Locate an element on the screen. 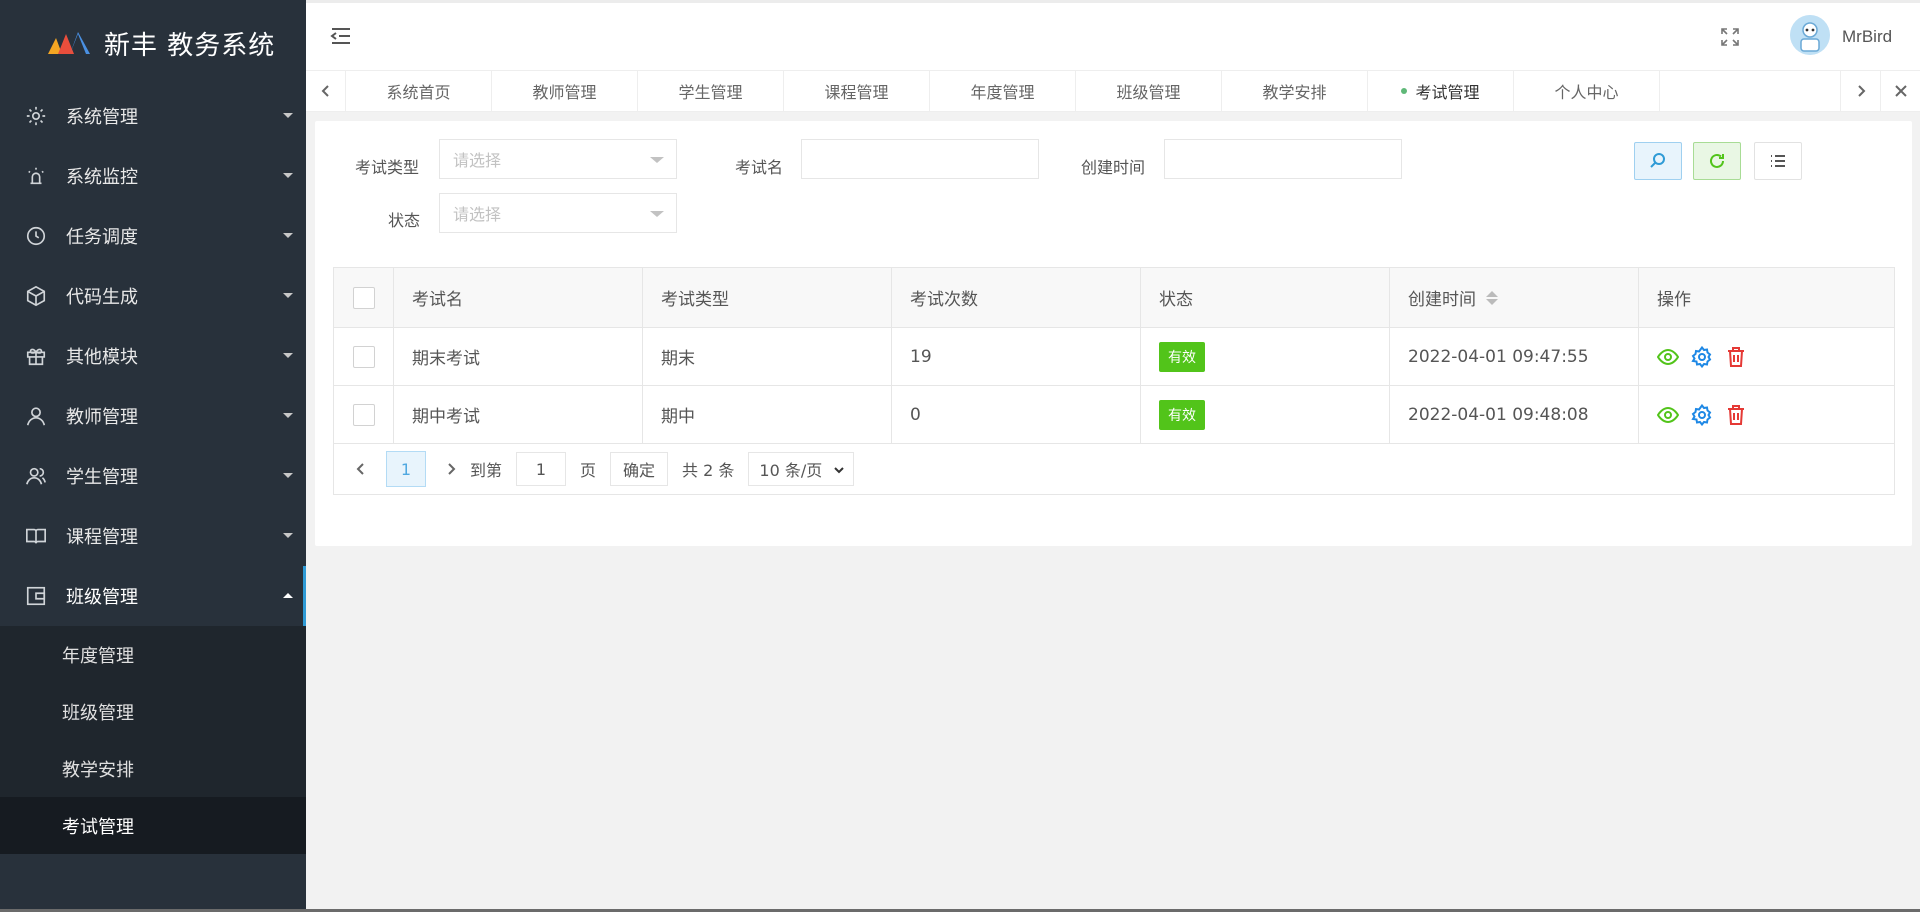  sort-icon is located at coordinates (1492, 297).